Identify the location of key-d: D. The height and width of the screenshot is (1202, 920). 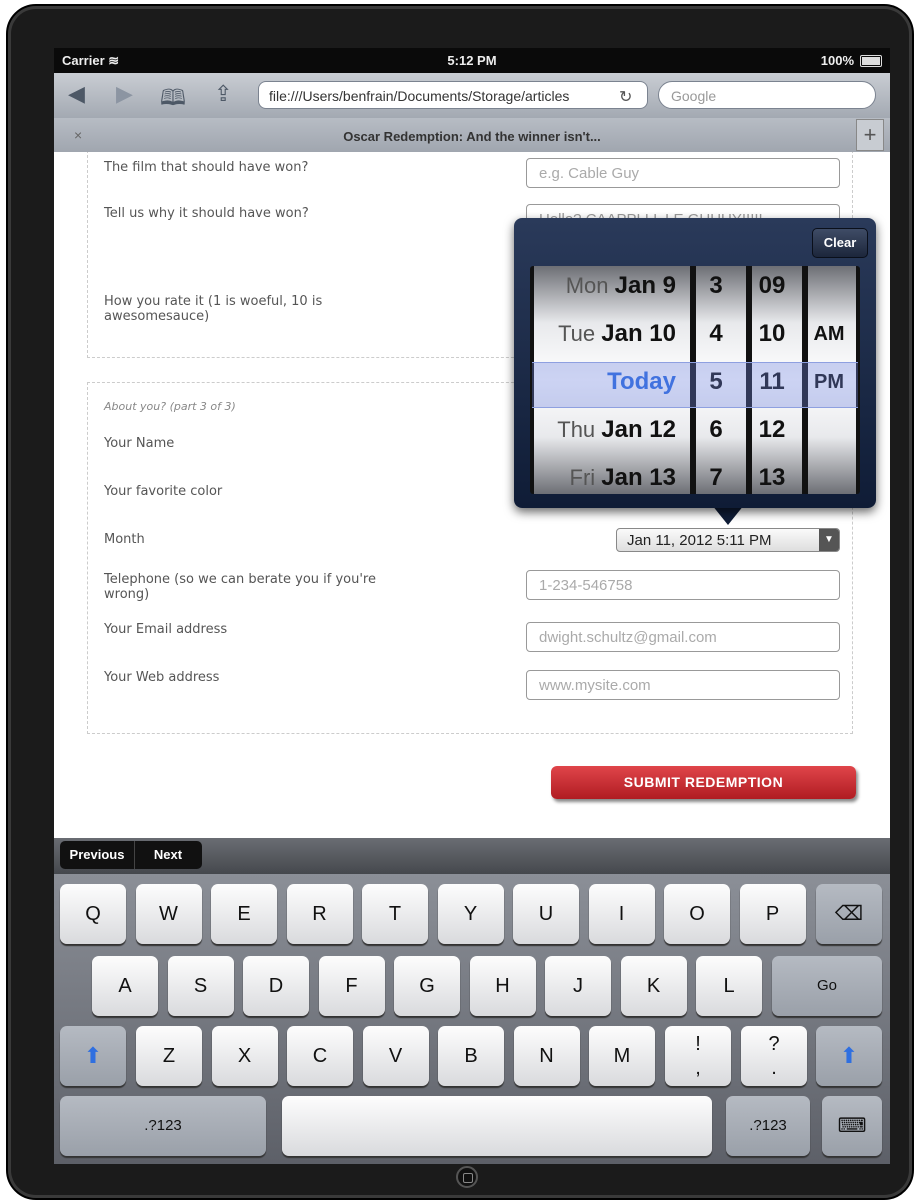
(276, 986).